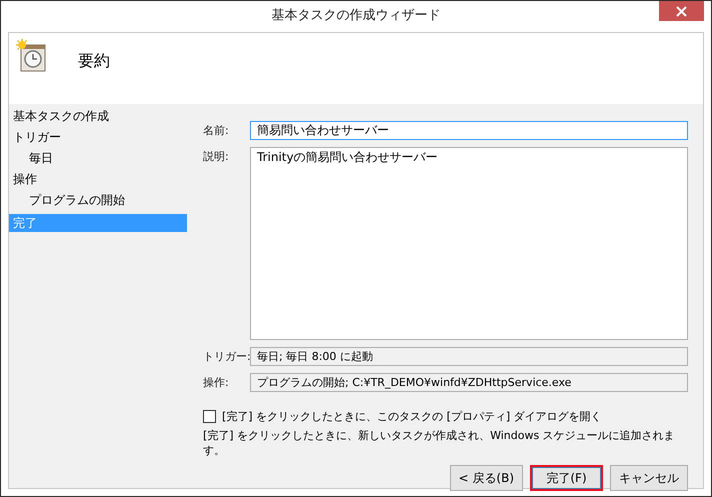  Describe the element at coordinates (469, 382) in the screenshot. I see `text-field: プログラムの開始; C:¥TR_DEMO¥winfd¥ZDHttpService.exe` at that location.